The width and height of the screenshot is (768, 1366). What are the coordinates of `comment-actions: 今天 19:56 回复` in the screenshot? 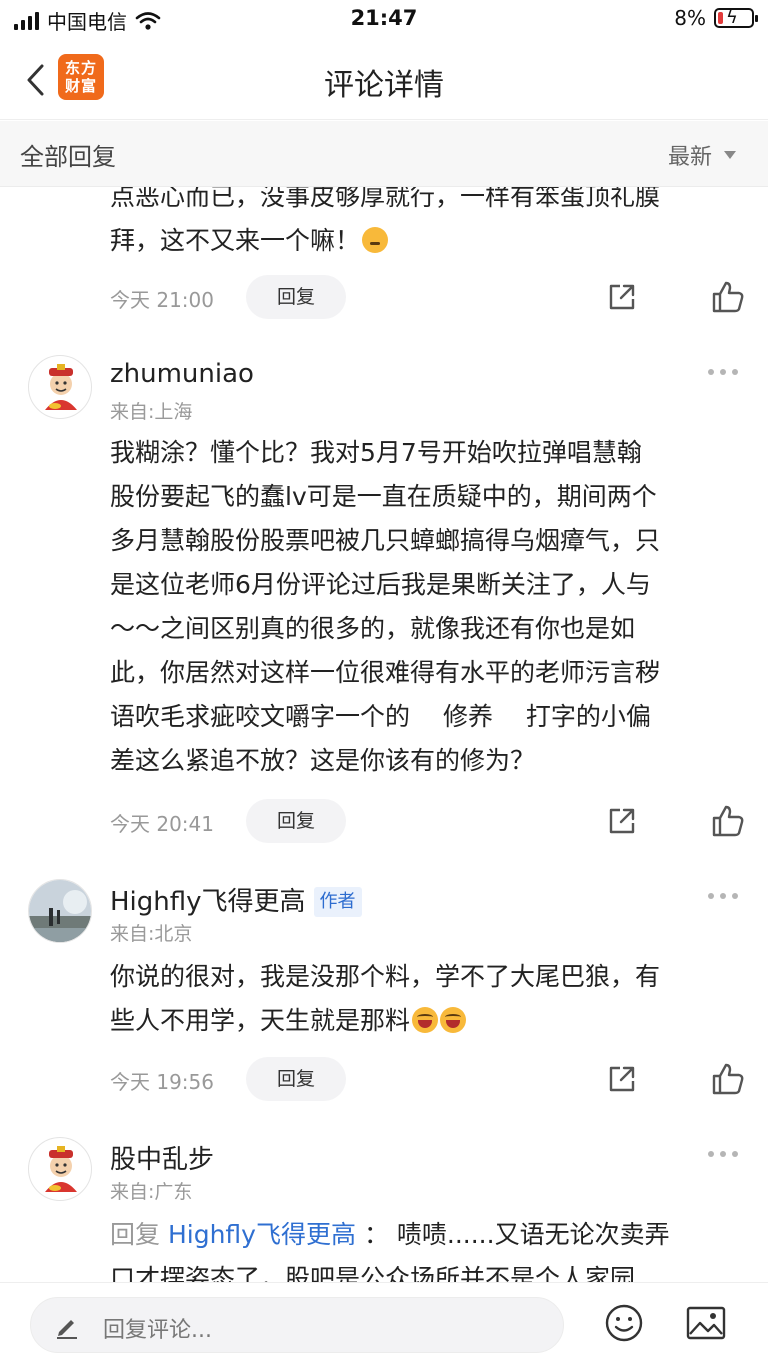 It's located at (428, 1079).